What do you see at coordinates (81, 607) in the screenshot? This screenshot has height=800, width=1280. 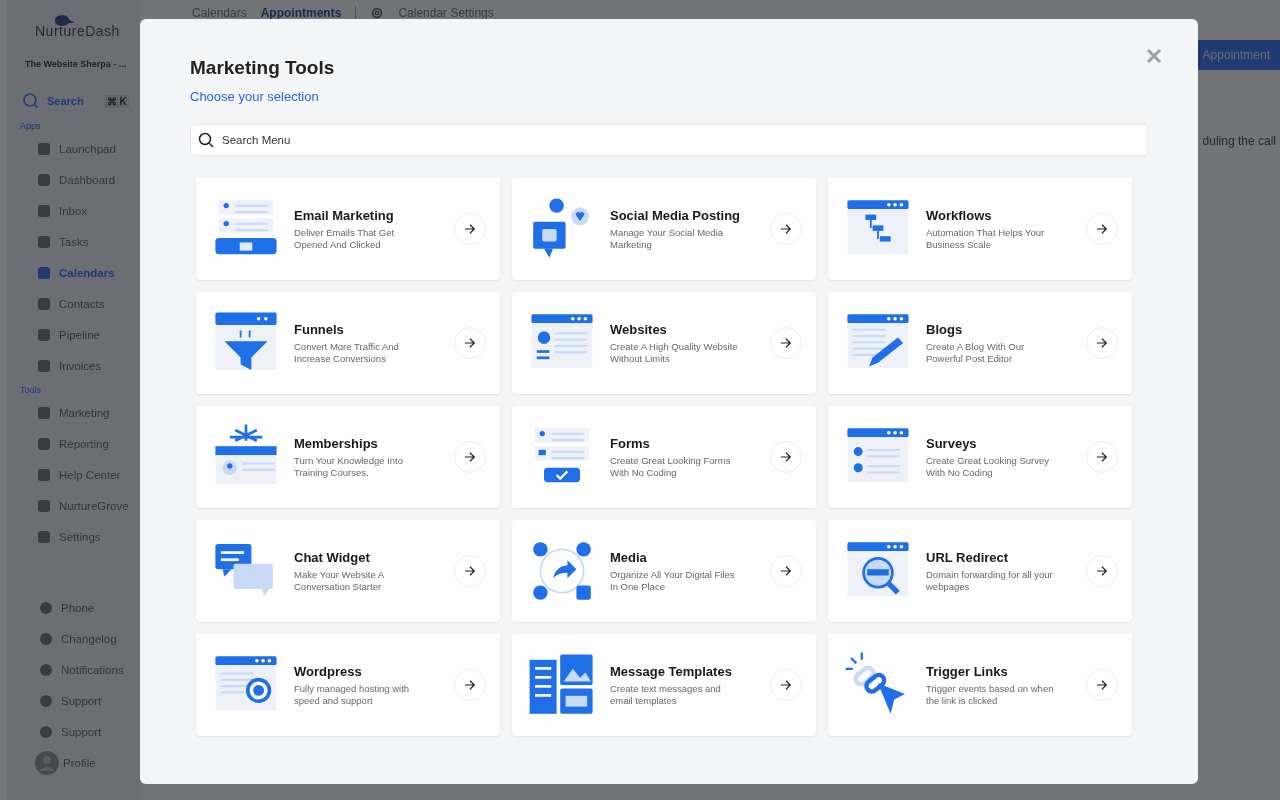 I see `nav-item: Phone` at bounding box center [81, 607].